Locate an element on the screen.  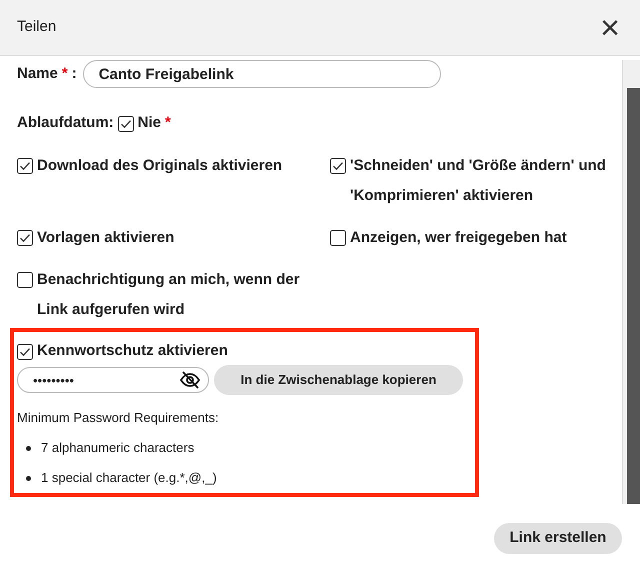
checkbox-label: Anzeigen, wer freigegeben hat is located at coordinates (458, 238).